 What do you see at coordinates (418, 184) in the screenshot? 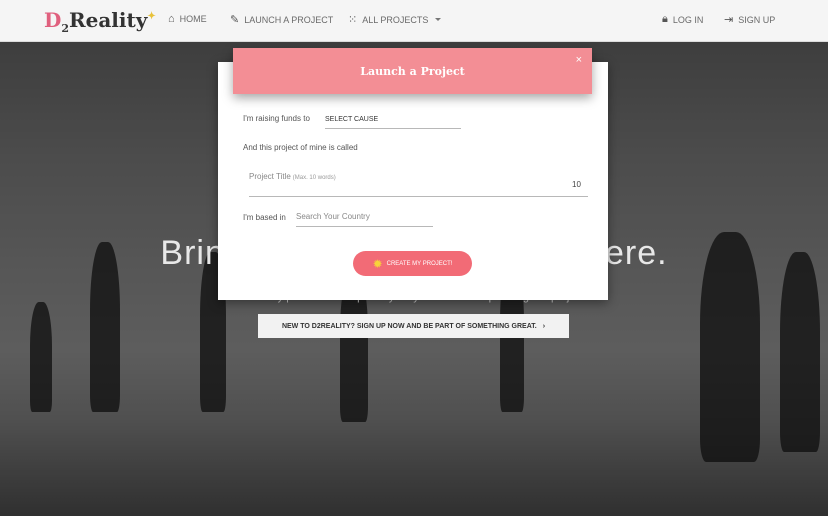
I see `project-title-input: Project Title (Max. 10 words)` at bounding box center [418, 184].